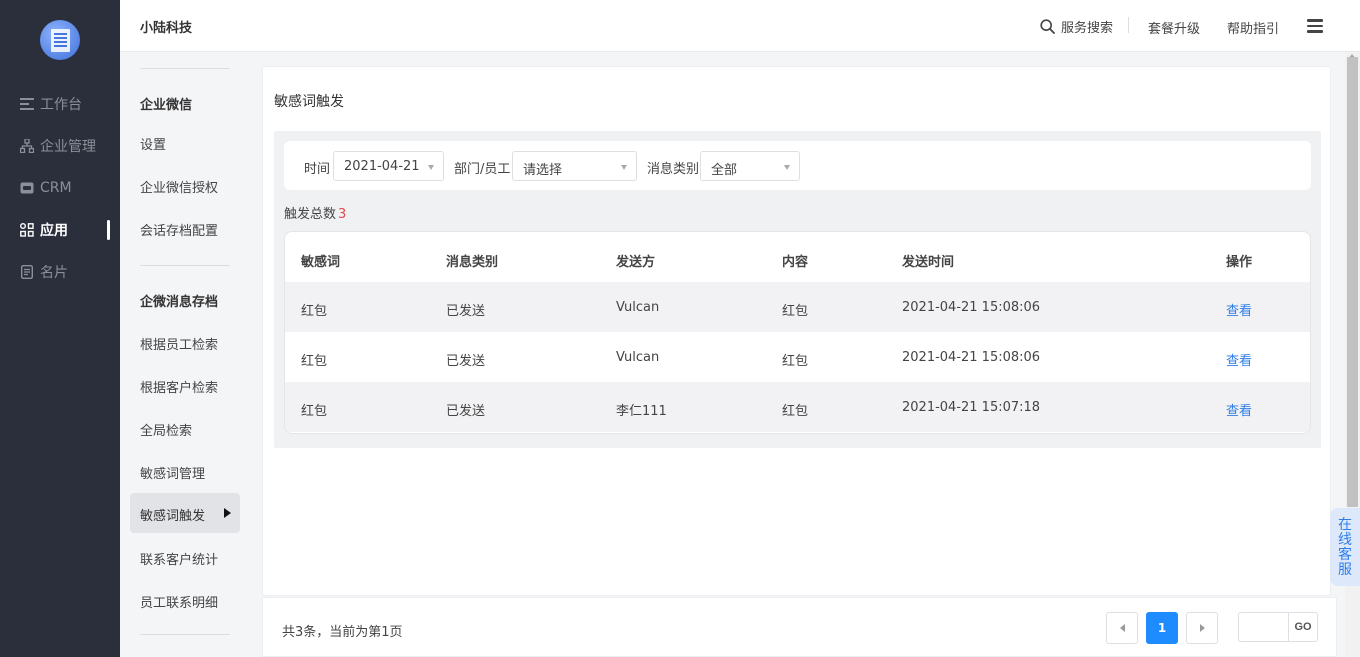 The width and height of the screenshot is (1360, 657). Describe the element at coordinates (1253, 27) in the screenshot. I see `help-link: 帮助指引` at that location.